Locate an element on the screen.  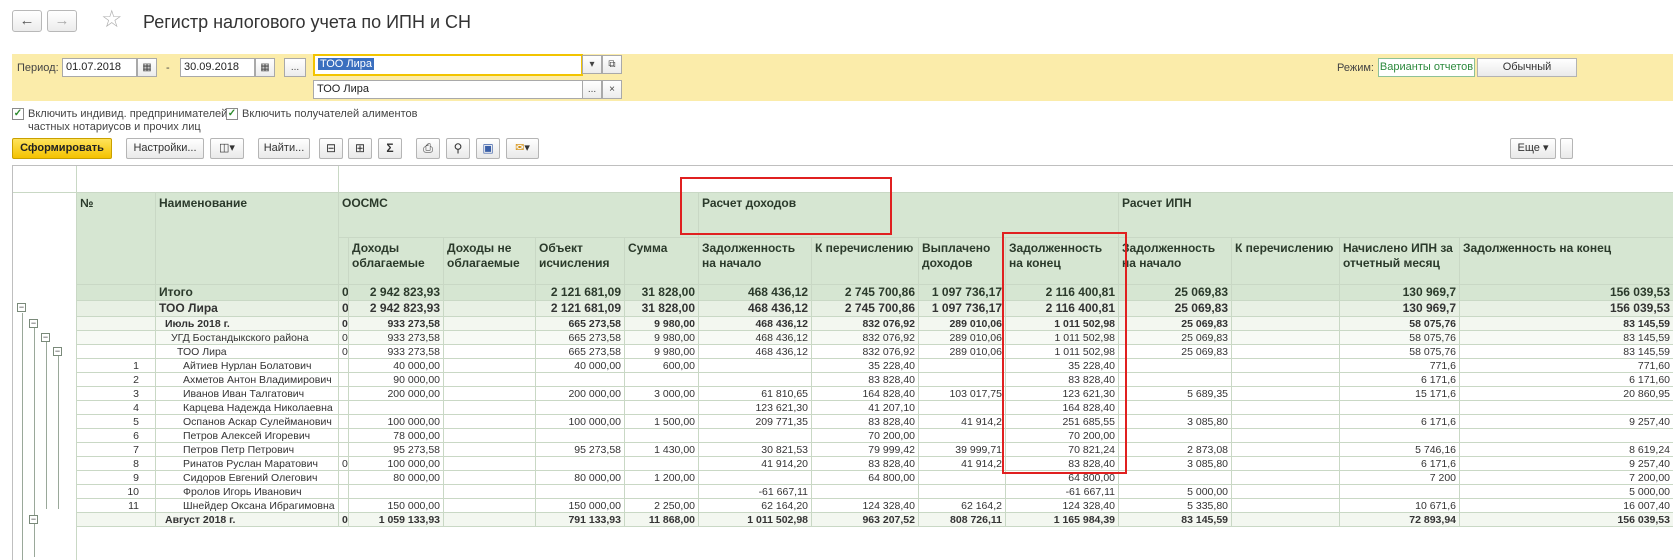
table-cell: 251 685,55 is located at coordinates (1062, 422).